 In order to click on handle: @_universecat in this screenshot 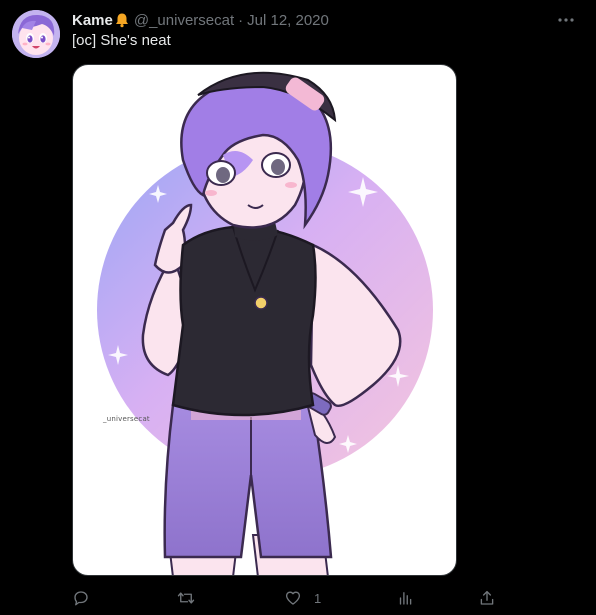, I will do `click(184, 20)`.